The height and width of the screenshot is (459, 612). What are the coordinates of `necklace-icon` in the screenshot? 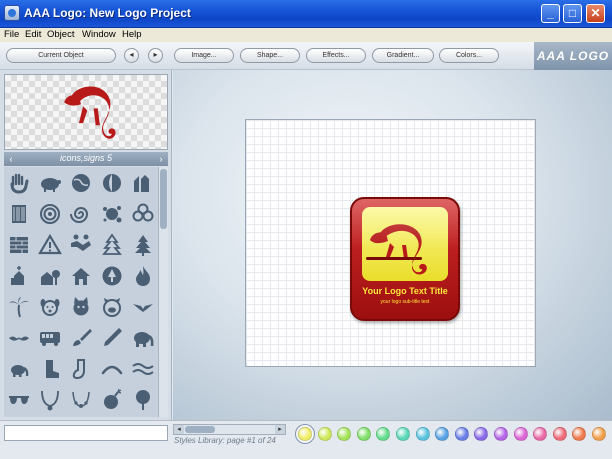 It's located at (50, 400).